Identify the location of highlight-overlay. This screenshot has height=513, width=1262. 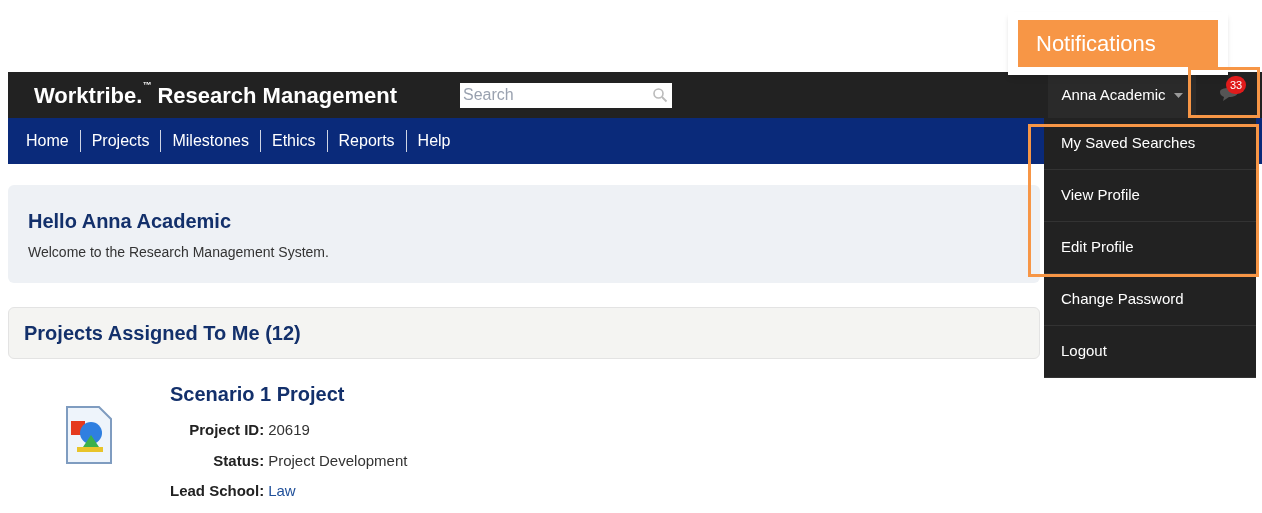
(1224, 92).